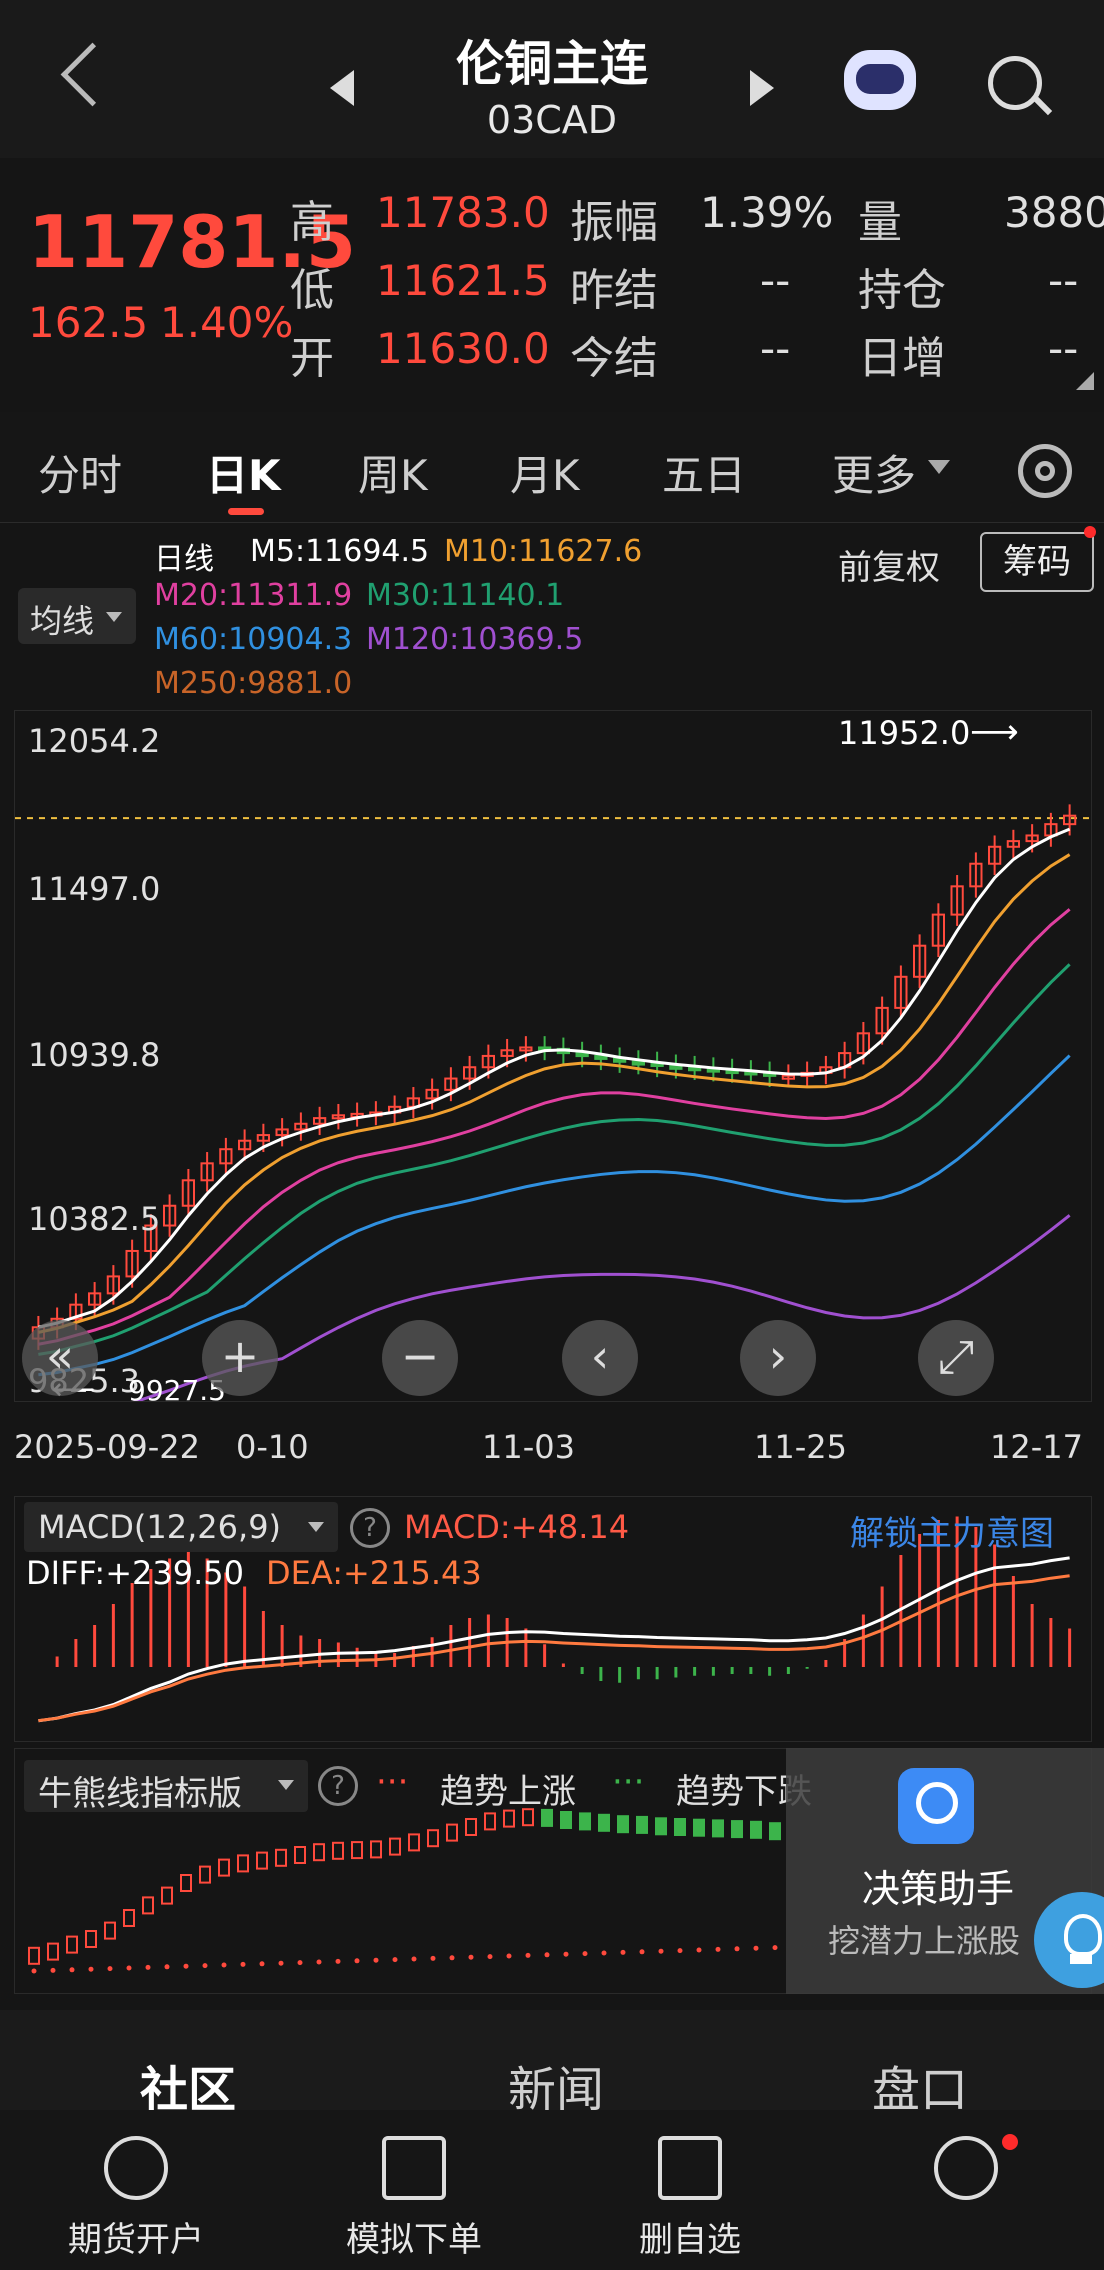 This screenshot has width=1104, height=2270. What do you see at coordinates (956, 1358) in the screenshot?
I see `fullscreen-icon: ⤢` at bounding box center [956, 1358].